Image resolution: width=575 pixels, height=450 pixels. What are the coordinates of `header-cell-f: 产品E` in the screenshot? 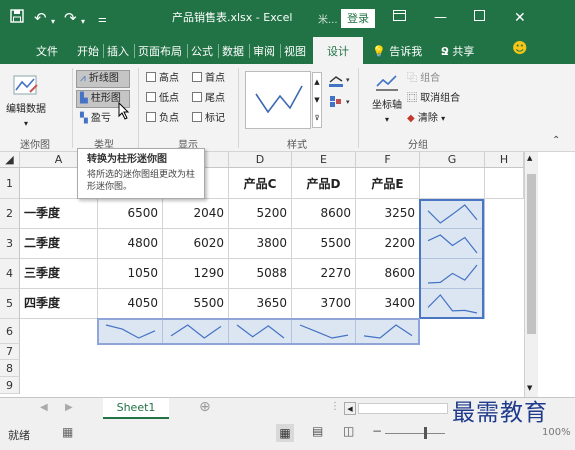 It's located at (388, 183).